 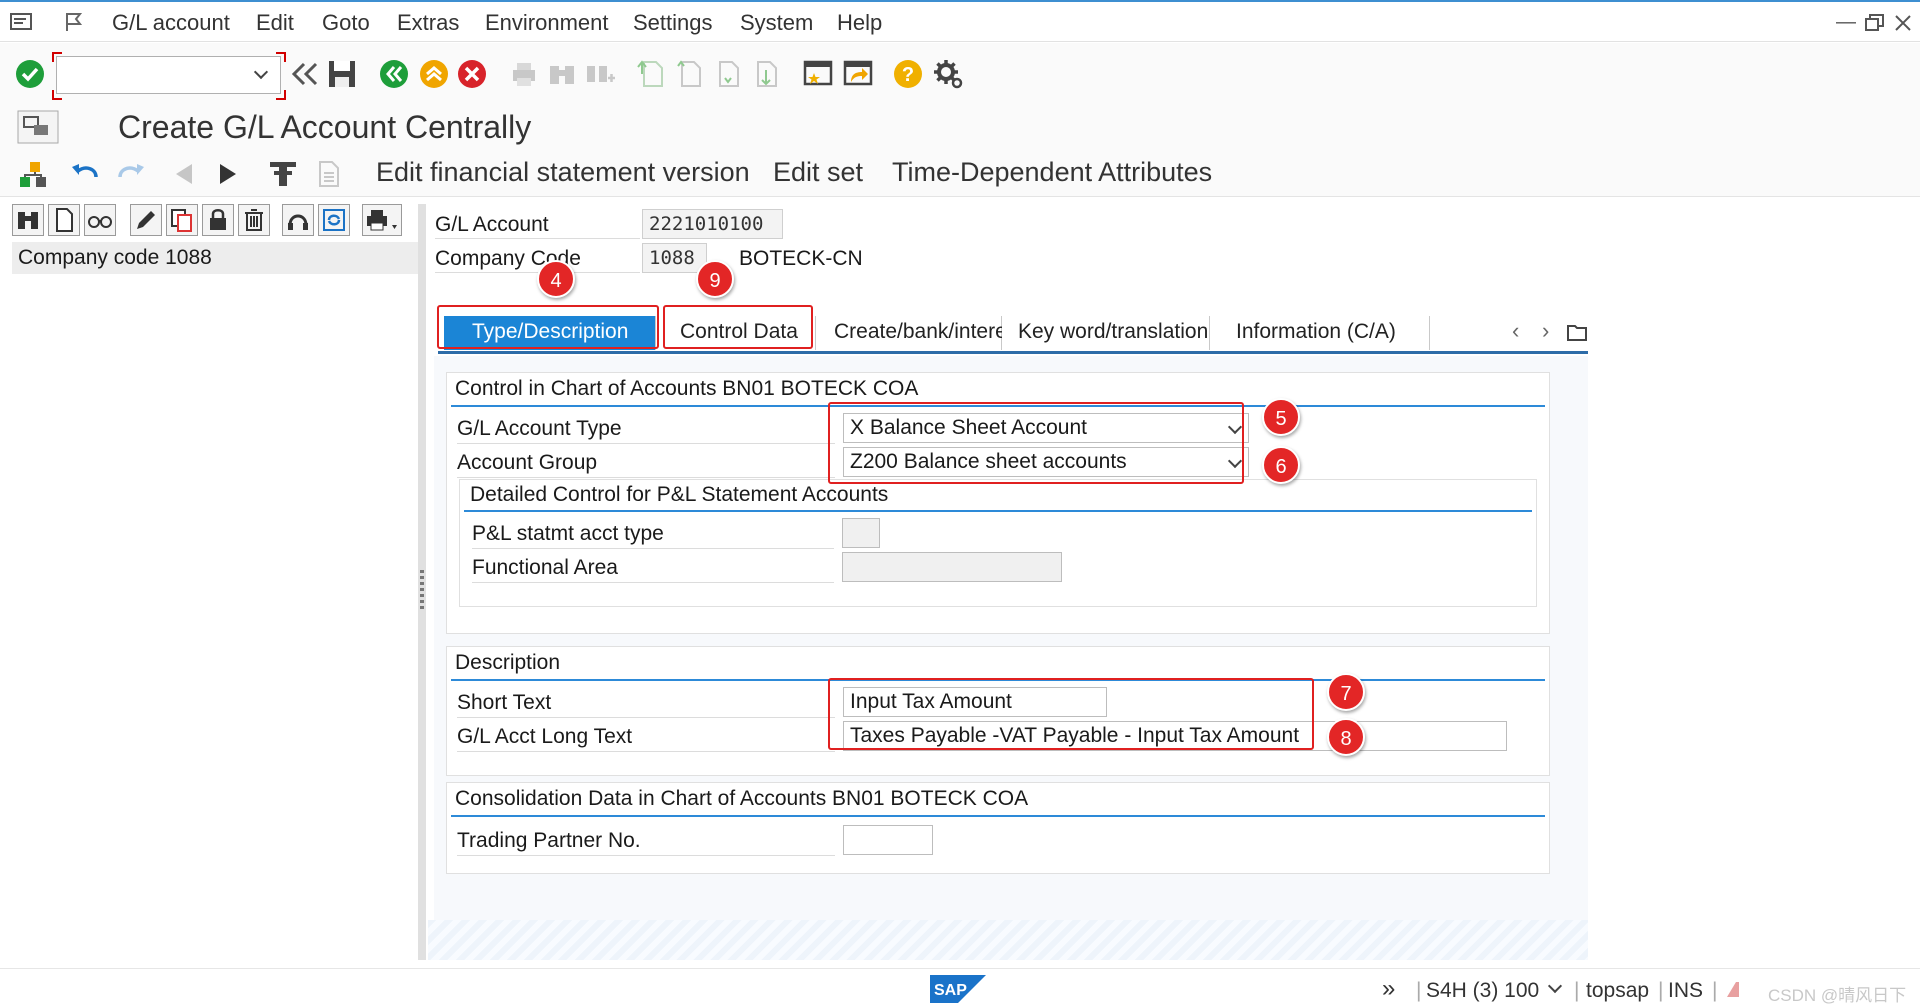 I want to click on title-bar: Create G/L Account Centrally, so click(x=960, y=127).